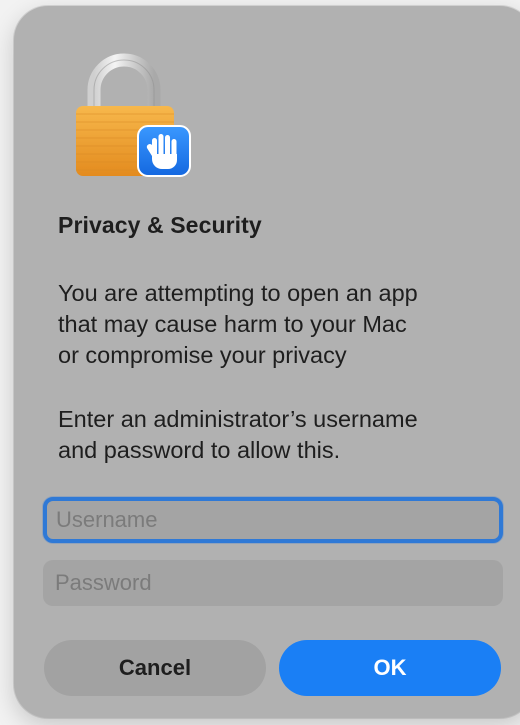  I want to click on lock-with-hand-icon, so click(133, 115).